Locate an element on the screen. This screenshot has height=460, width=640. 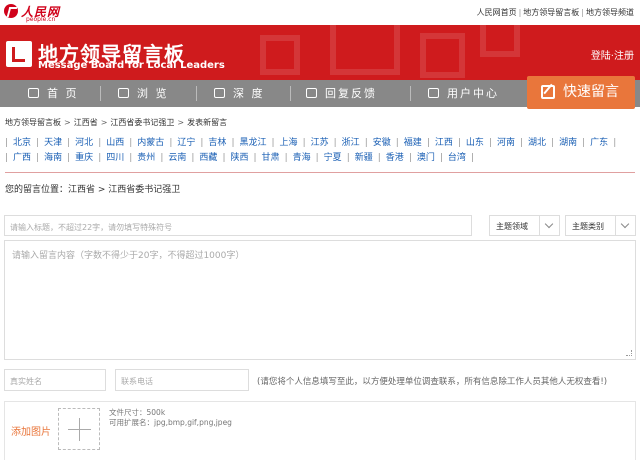
province-link: 四川 is located at coordinates (115, 158).